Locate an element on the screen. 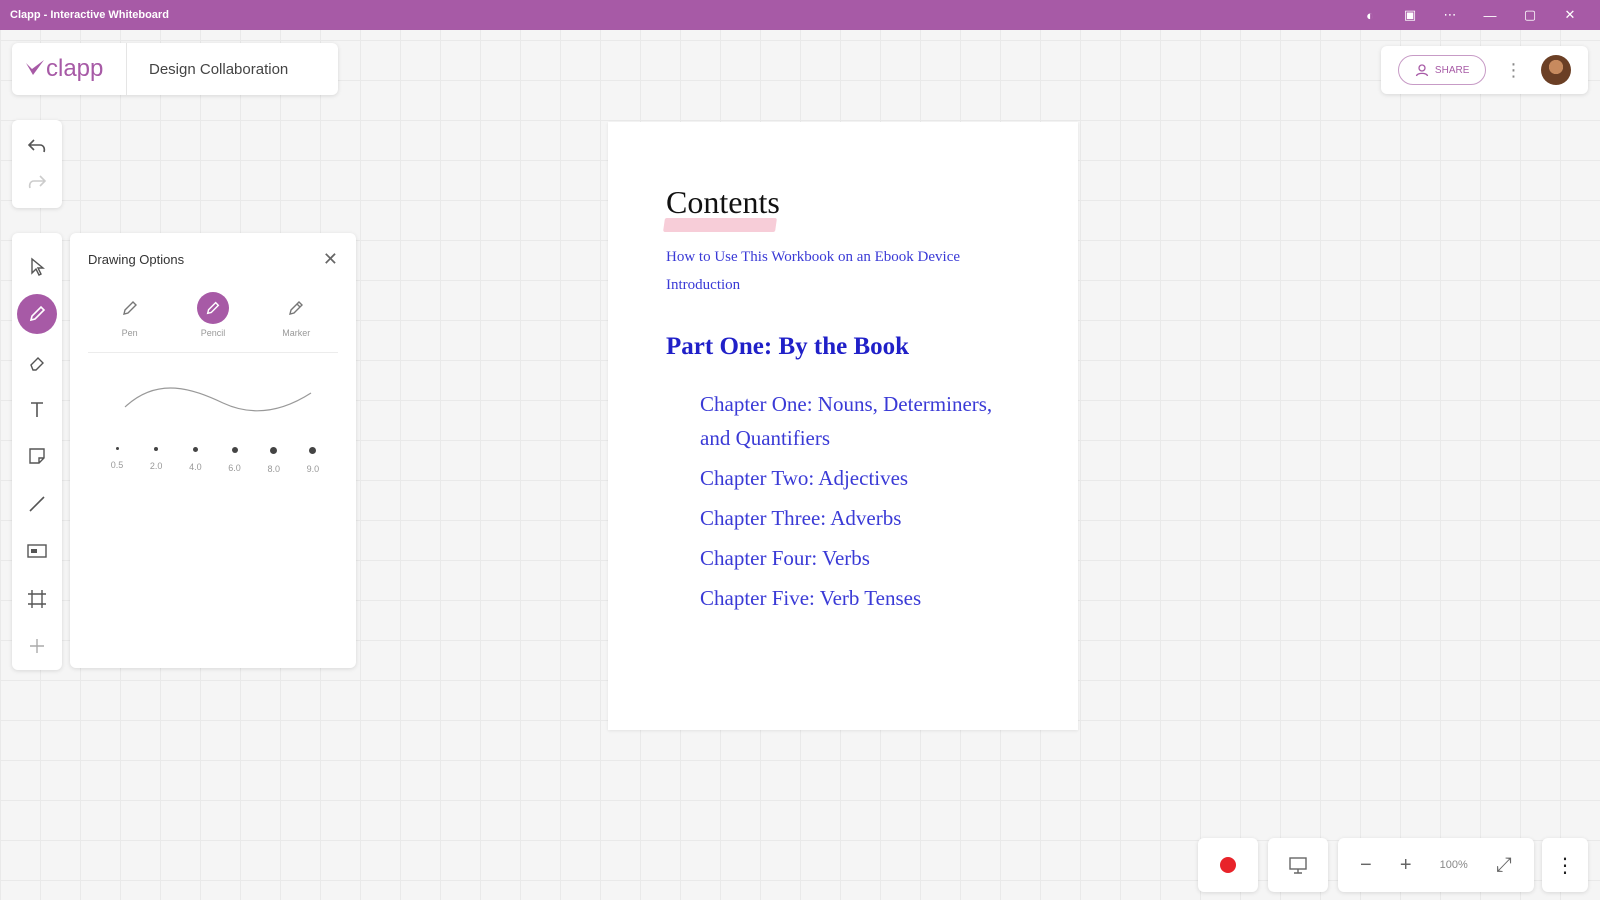 This screenshot has width=1600, height=900. text-tool-icon is located at coordinates (37, 408).